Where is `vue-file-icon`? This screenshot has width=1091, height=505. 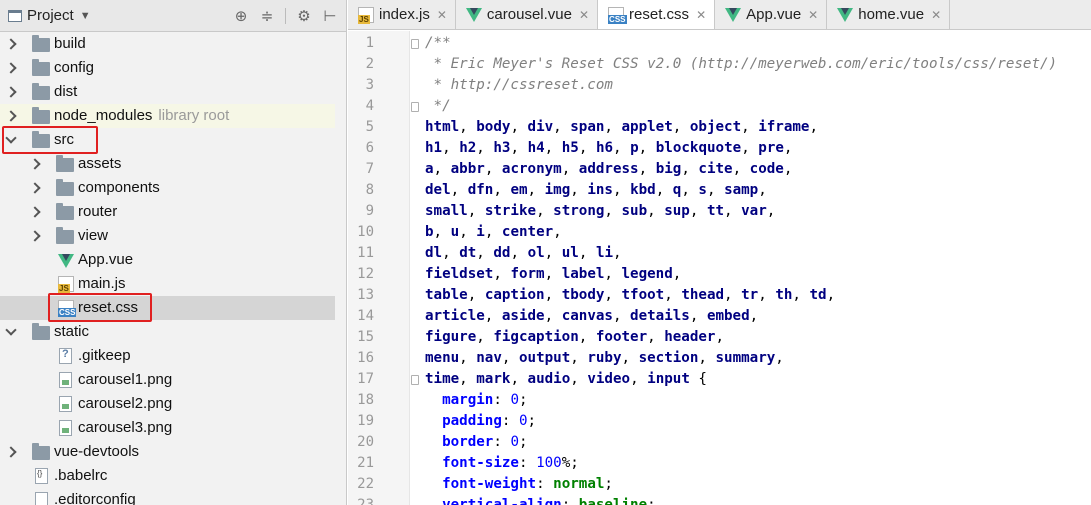
vue-file-icon is located at coordinates (66, 261).